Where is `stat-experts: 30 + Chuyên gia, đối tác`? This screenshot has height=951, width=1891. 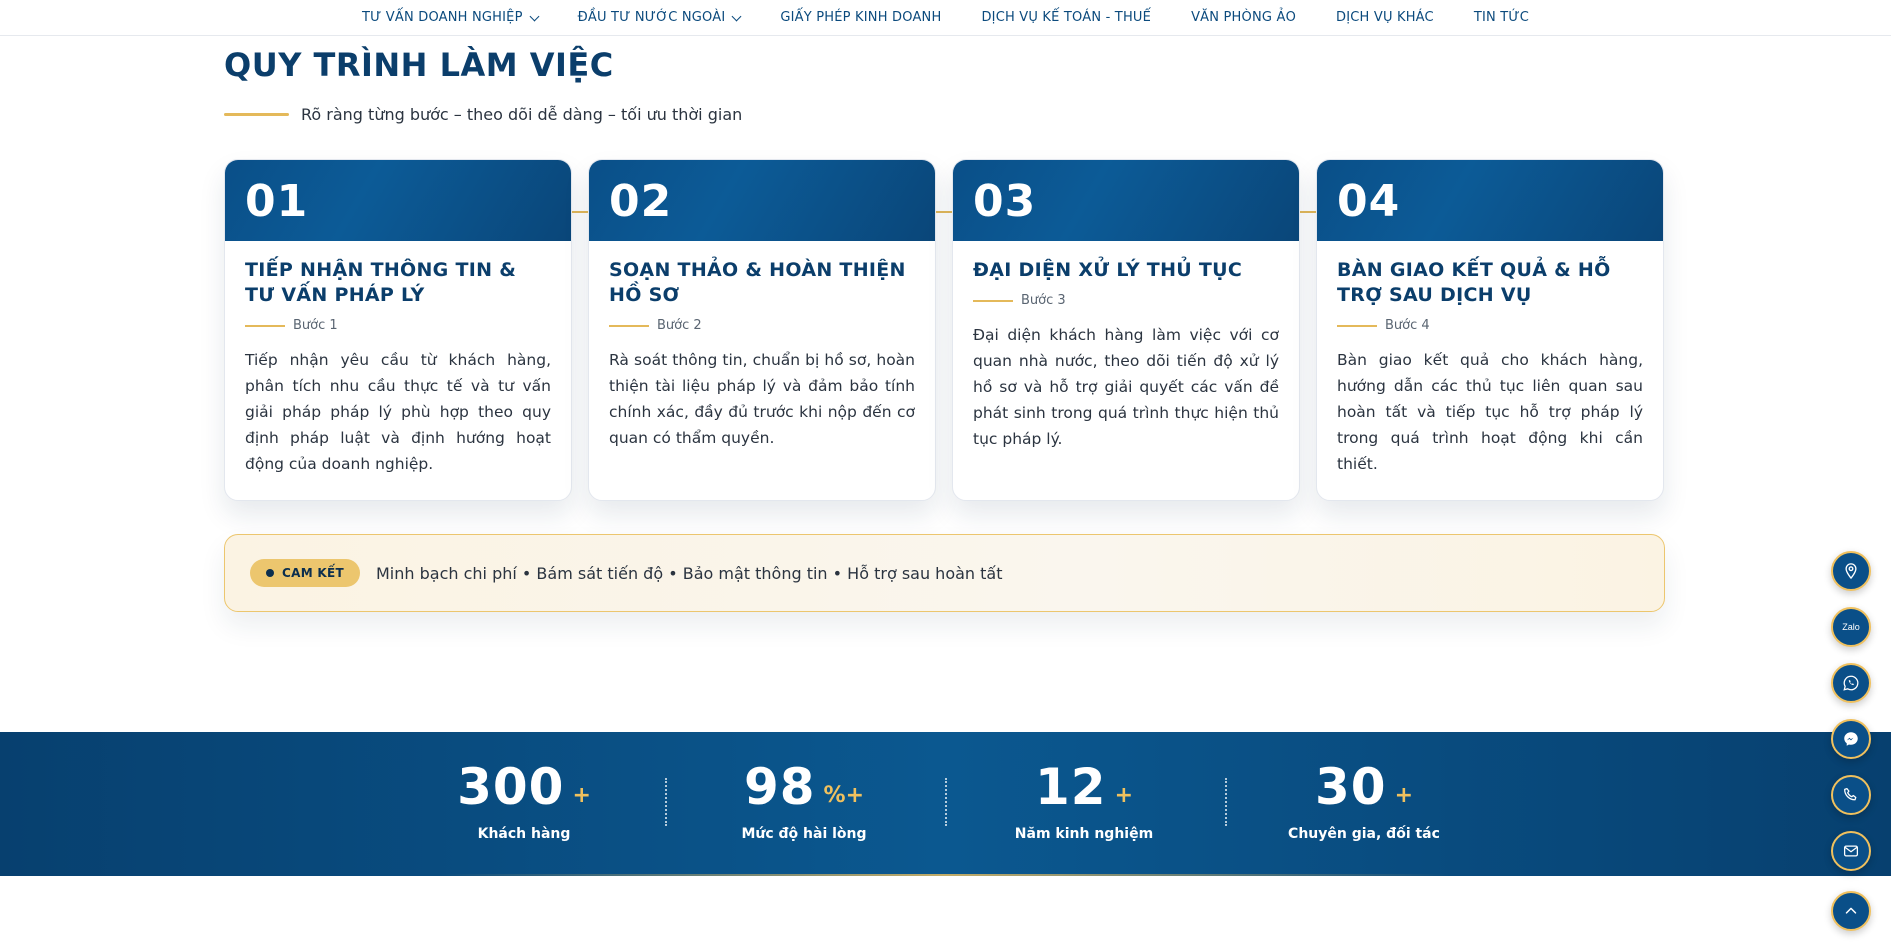
stat-experts: 30 + Chuyên gia, đối tác is located at coordinates (1364, 802).